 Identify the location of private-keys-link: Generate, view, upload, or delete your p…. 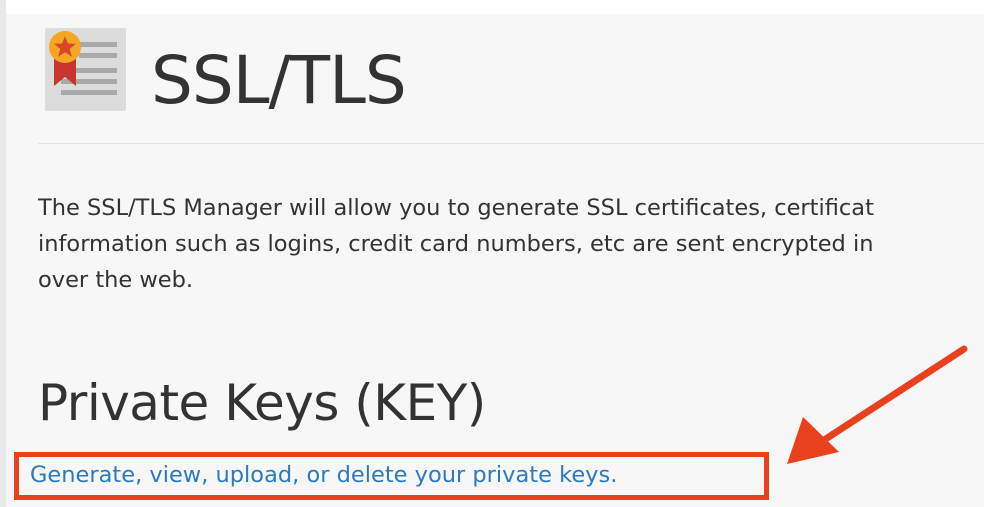
(323, 475).